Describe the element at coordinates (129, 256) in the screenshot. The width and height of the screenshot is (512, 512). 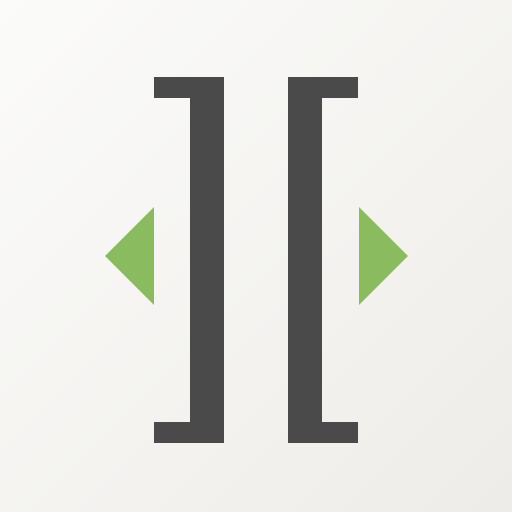
I see `arrow-left-icon` at that location.